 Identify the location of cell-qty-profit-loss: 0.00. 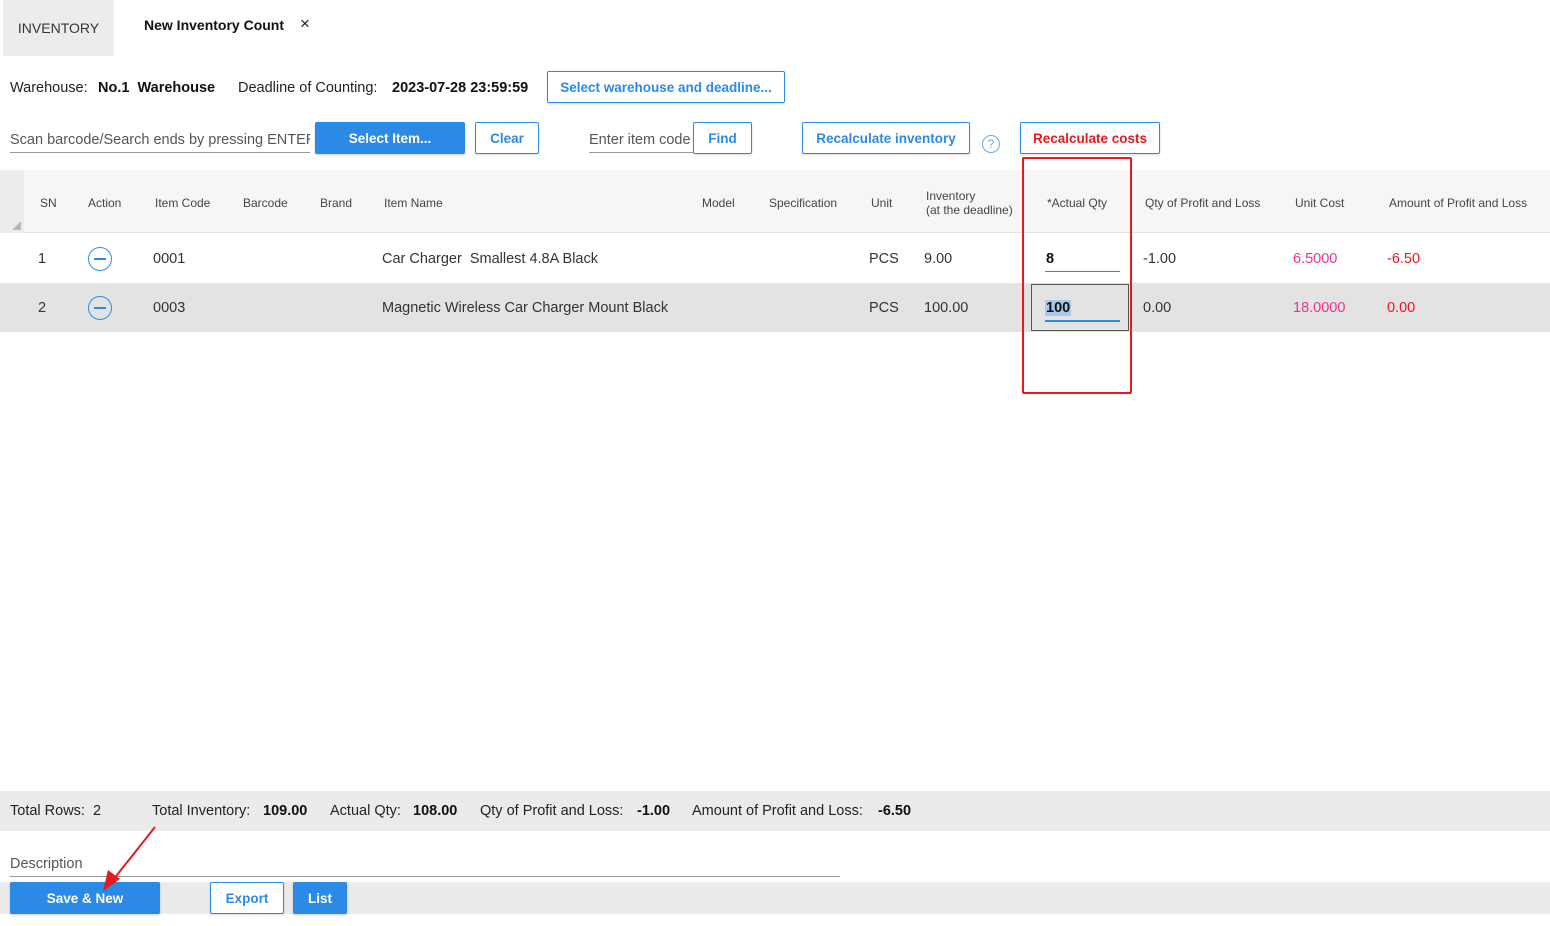
(1157, 307).